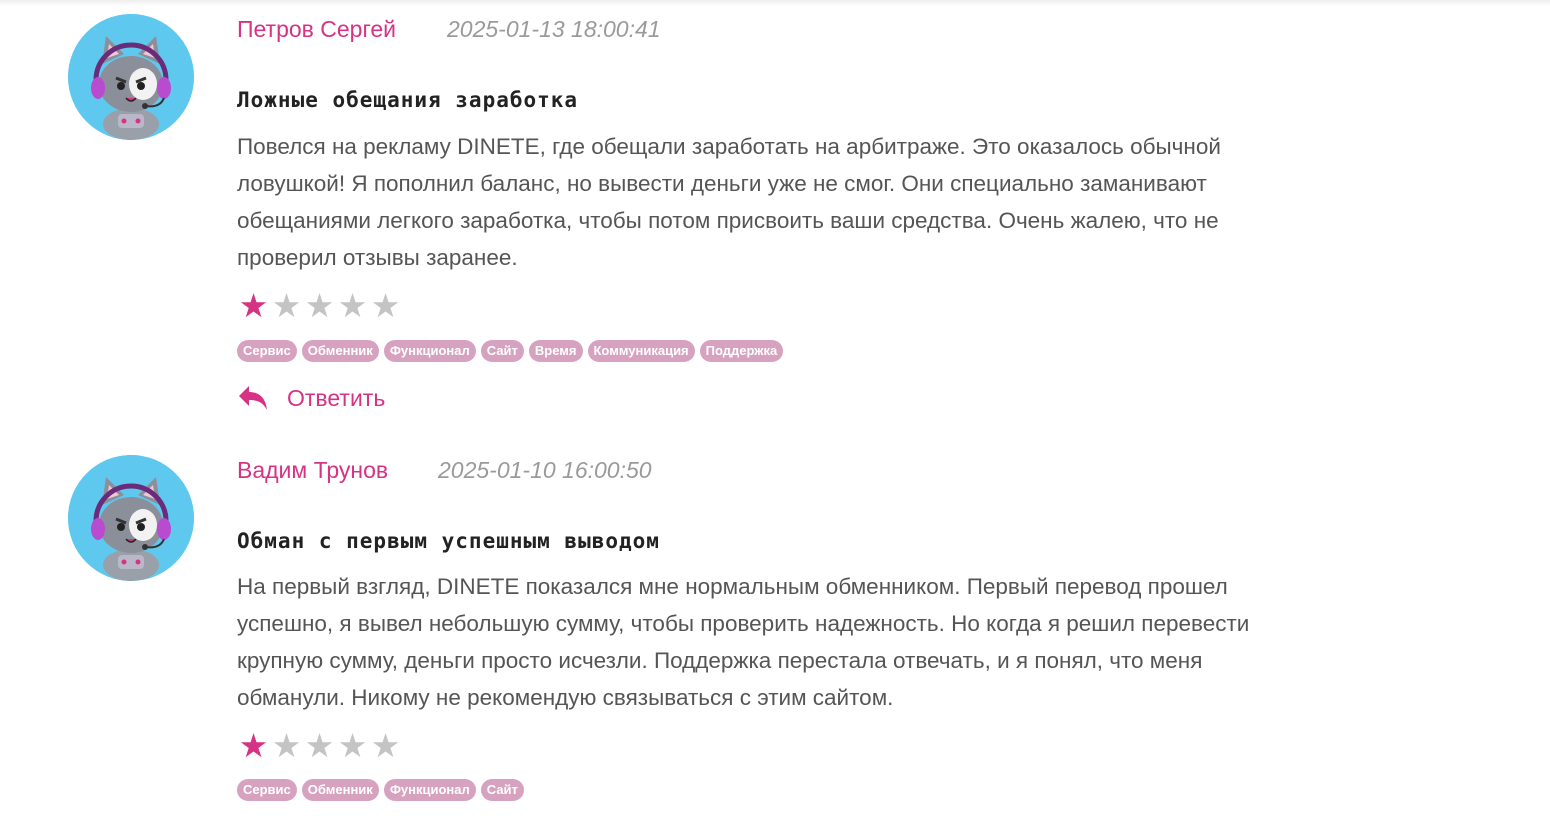 The height and width of the screenshot is (821, 1550). Describe the element at coordinates (545, 470) in the screenshot. I see `review-date: 2025-01-10 16:00:50` at that location.